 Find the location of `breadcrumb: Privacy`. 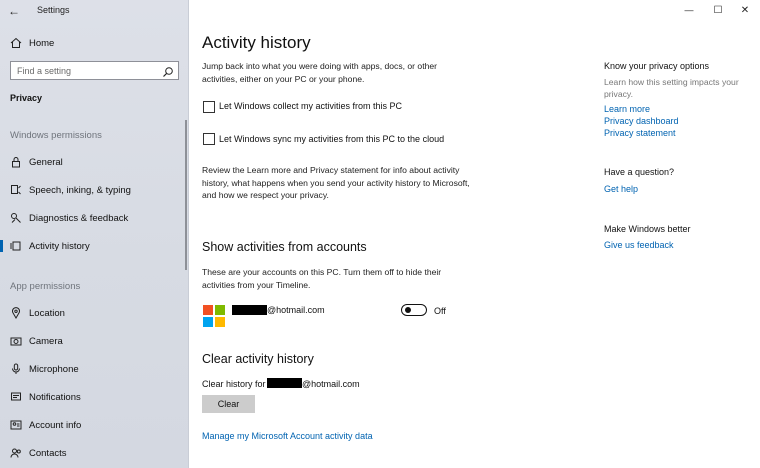

breadcrumb: Privacy is located at coordinates (26, 98).